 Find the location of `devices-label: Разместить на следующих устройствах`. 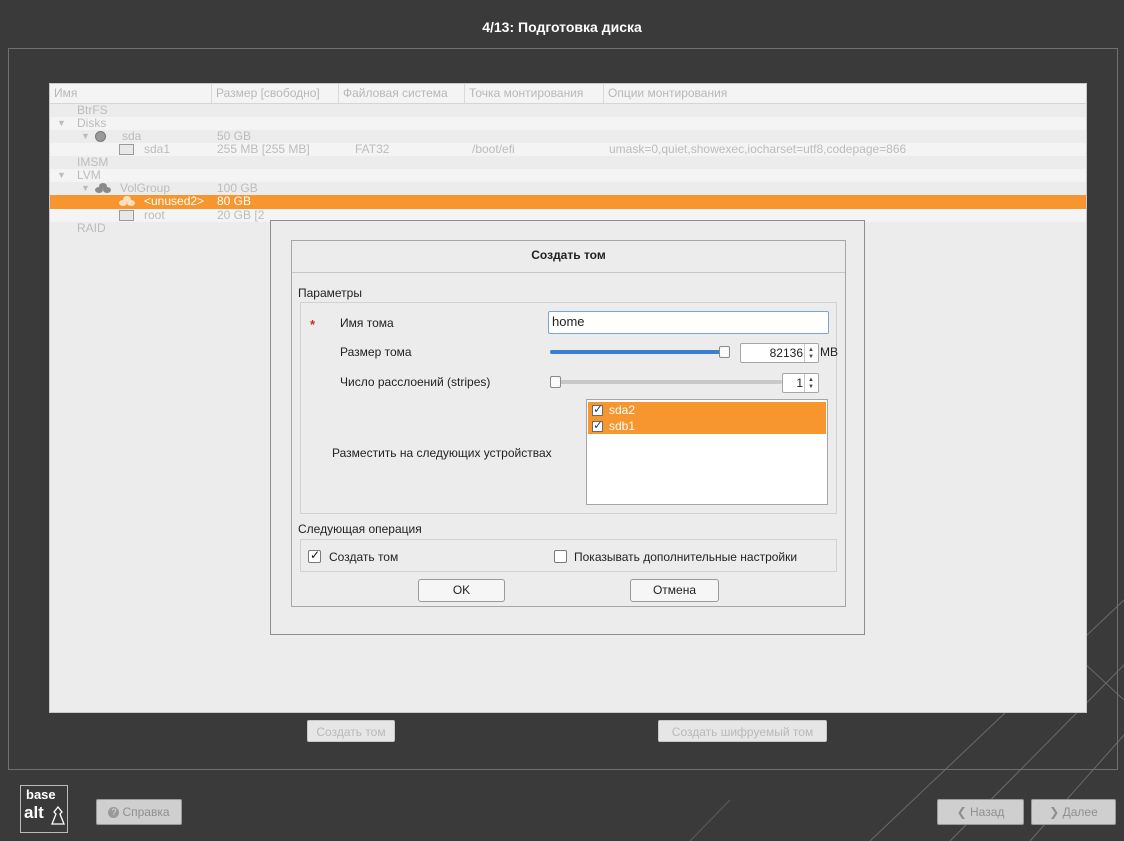

devices-label: Разместить на следующих устройствах is located at coordinates (442, 453).